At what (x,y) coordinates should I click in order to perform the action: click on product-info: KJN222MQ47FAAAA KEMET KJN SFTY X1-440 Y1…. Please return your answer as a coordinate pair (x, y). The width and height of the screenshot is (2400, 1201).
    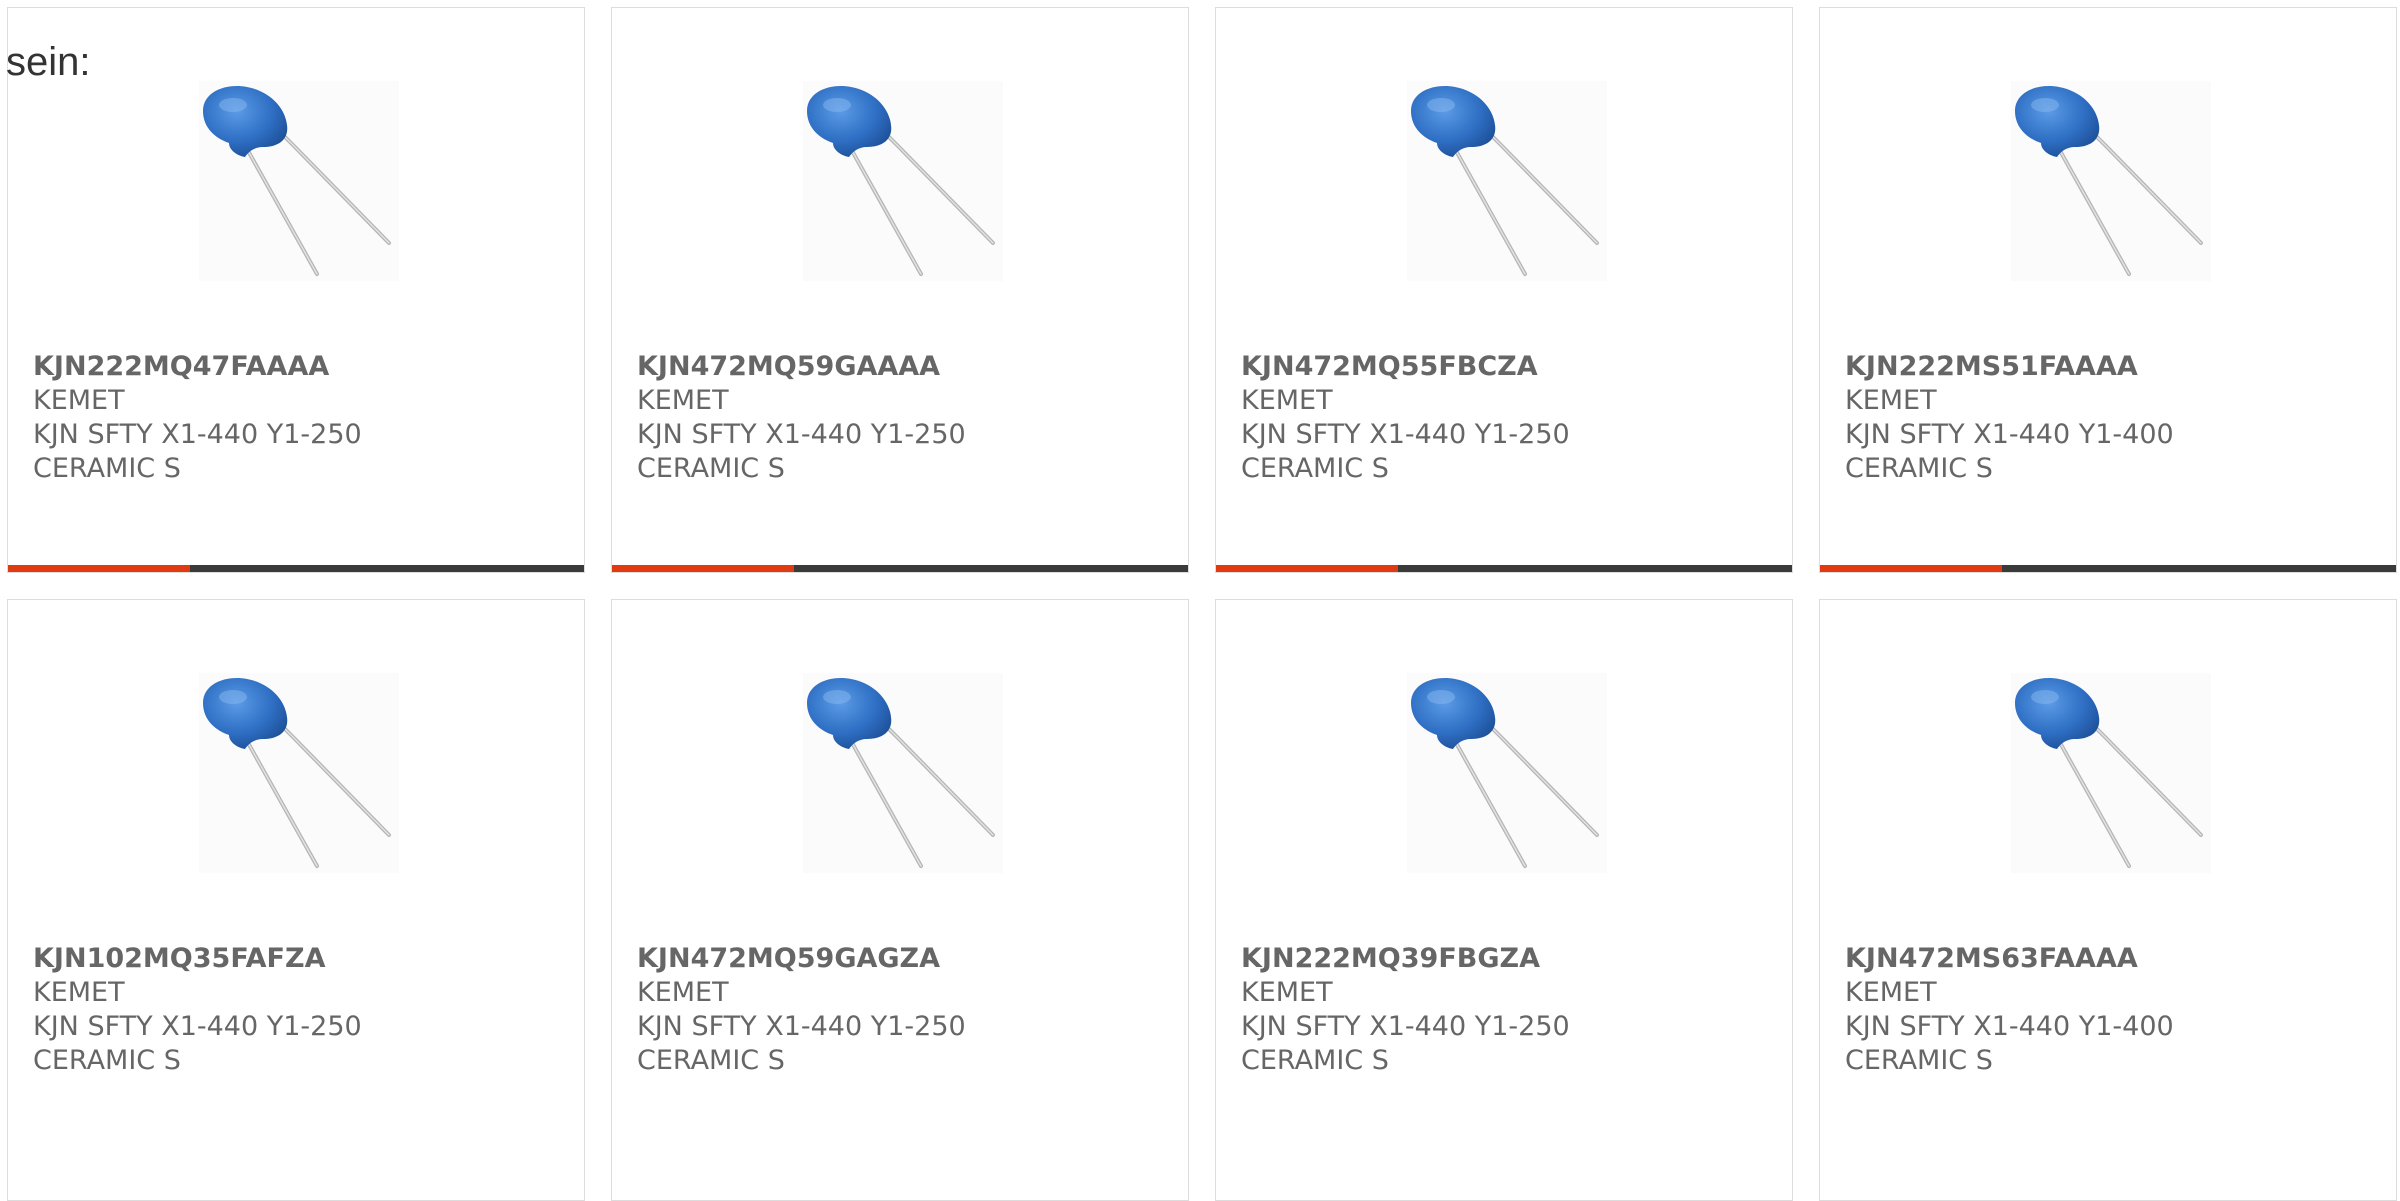
    Looking at the image, I should click on (298, 418).